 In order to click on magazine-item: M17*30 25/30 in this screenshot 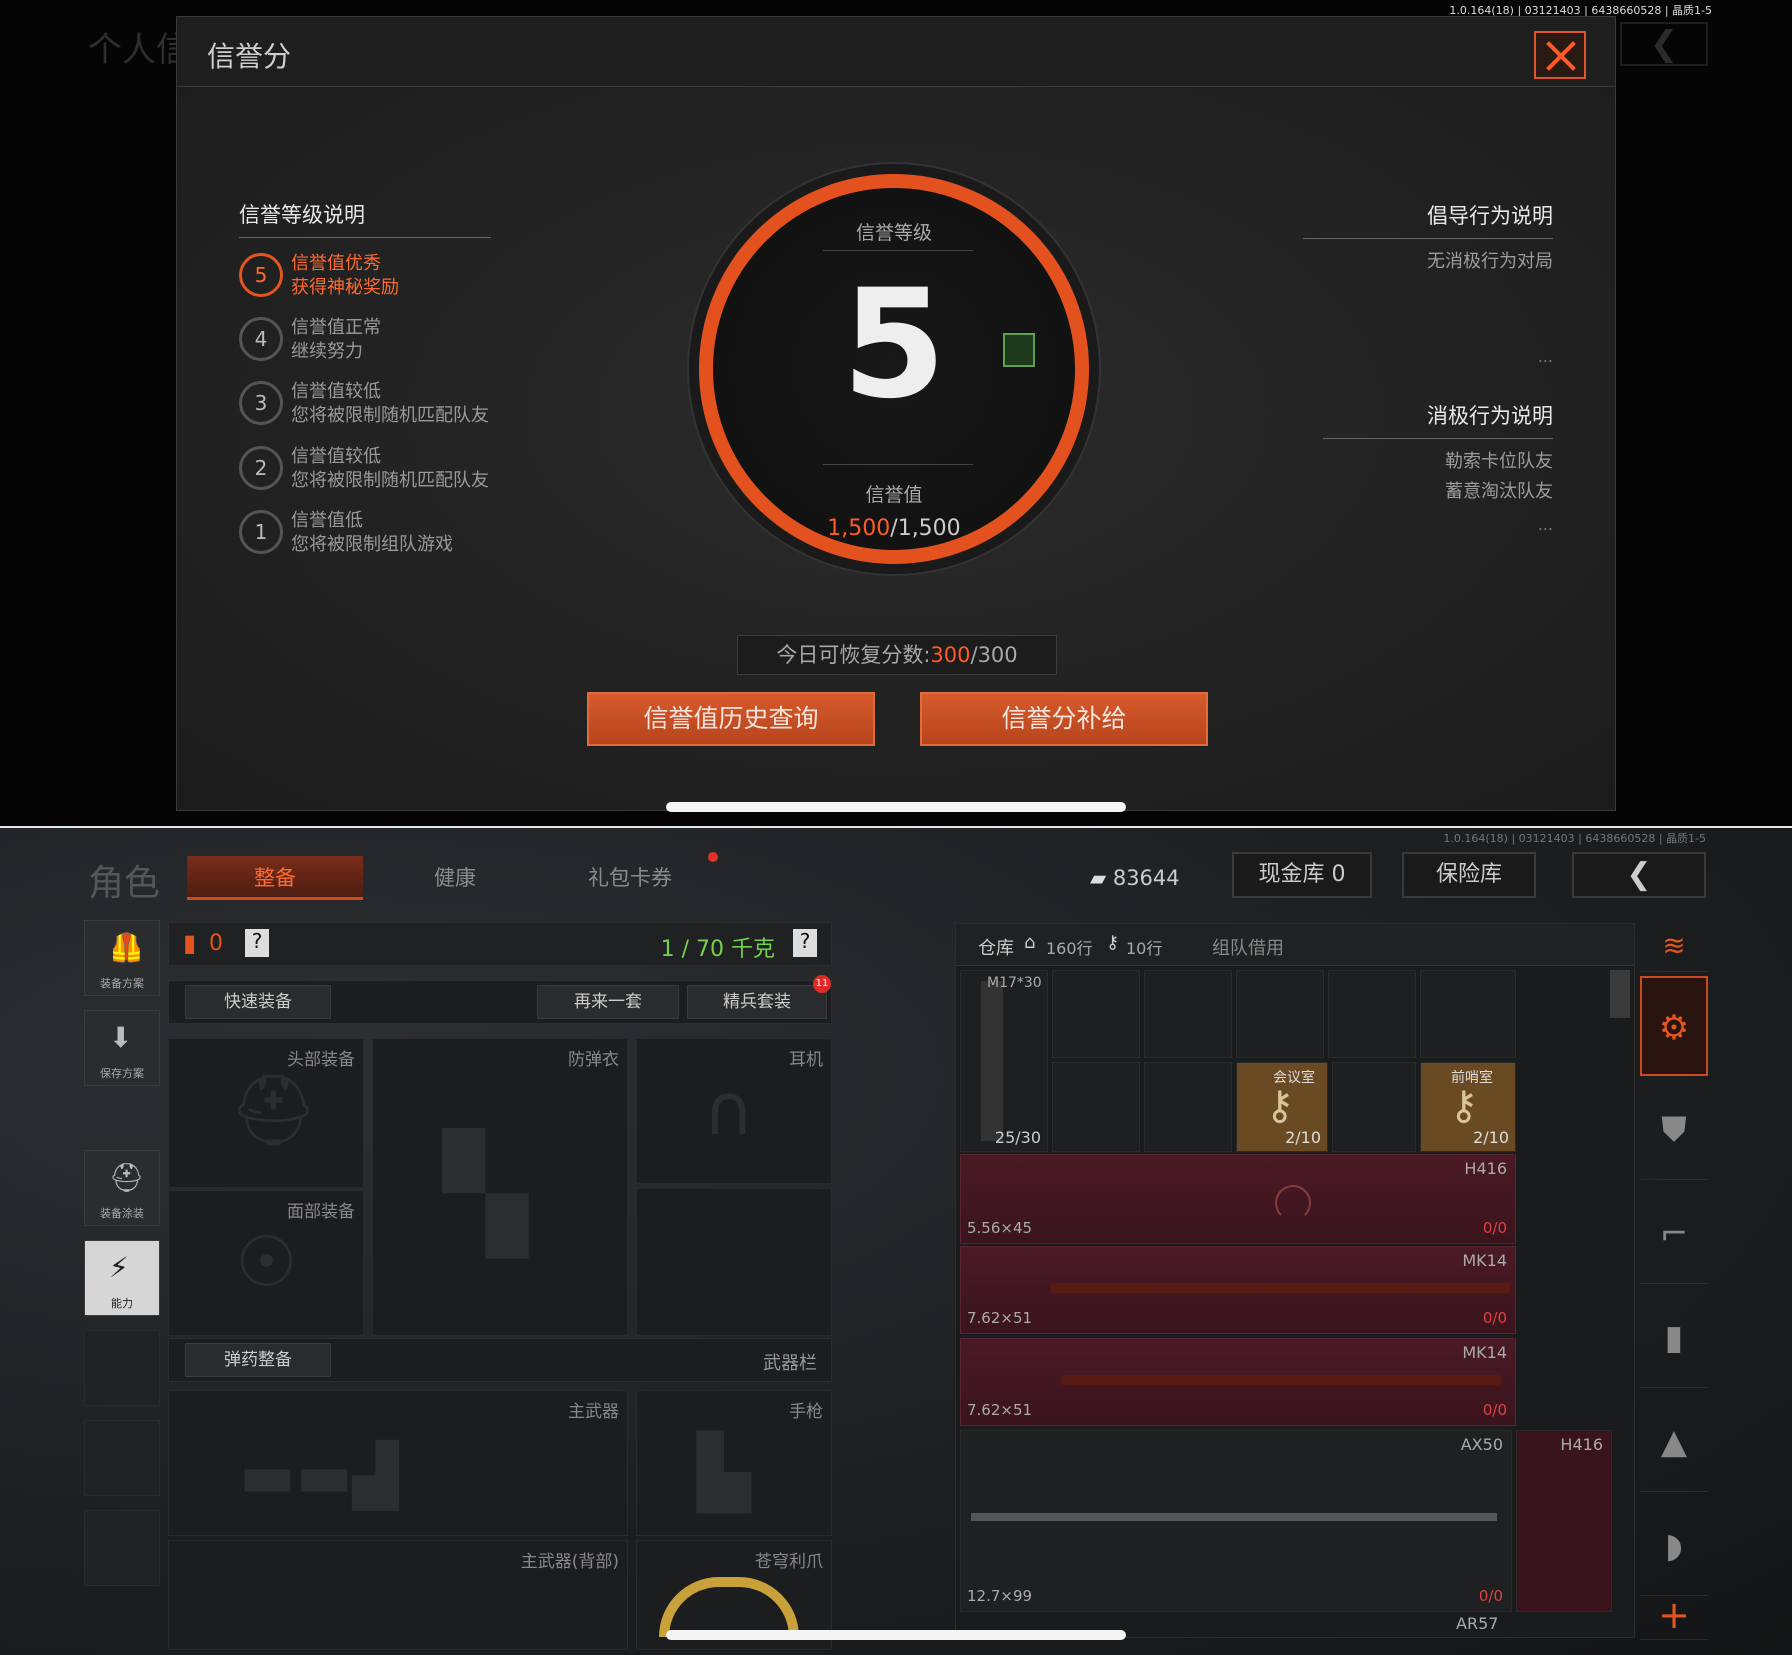, I will do `click(1004, 1061)`.